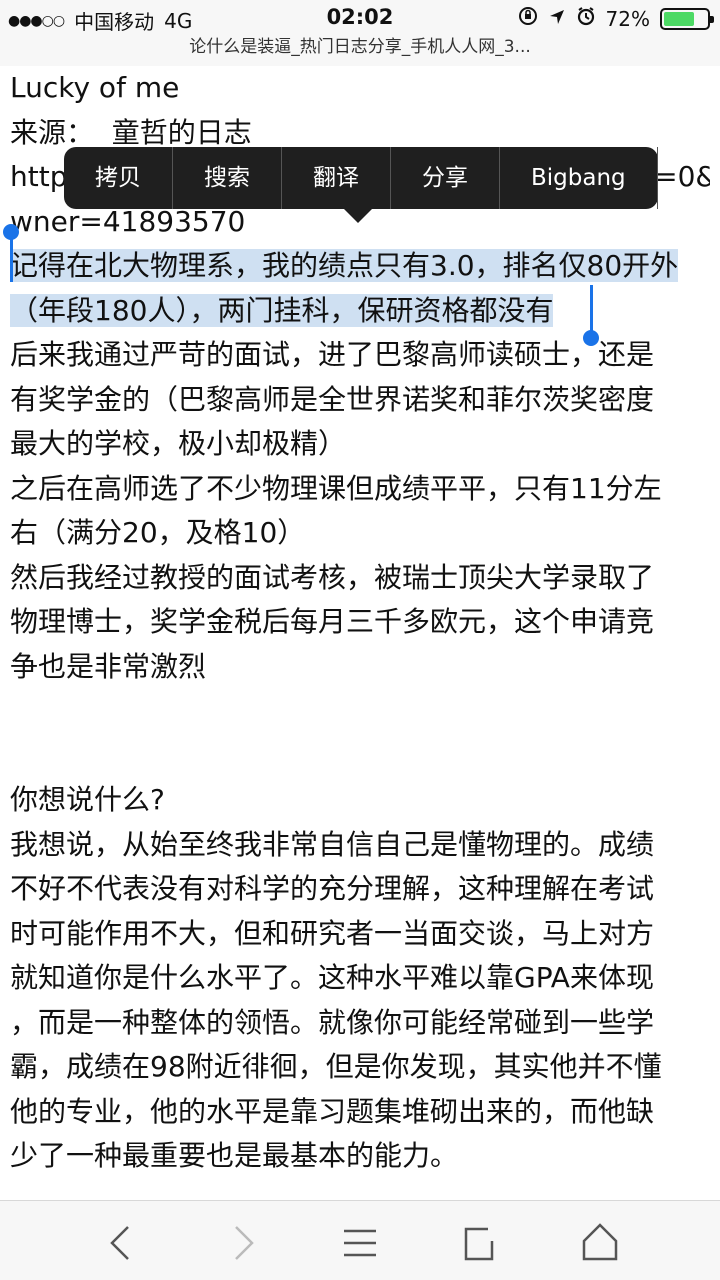  I want to click on article-line: 记得在北大物理系，我的绩点只有3.0，排名仅80开外, so click(360, 266).